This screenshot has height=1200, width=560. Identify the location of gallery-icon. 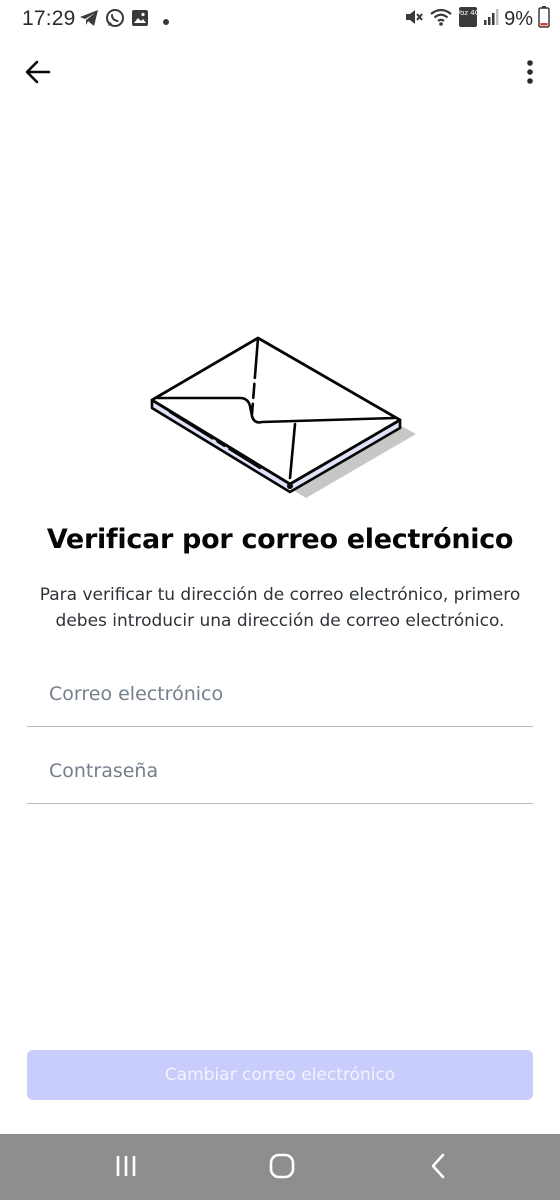
(140, 20).